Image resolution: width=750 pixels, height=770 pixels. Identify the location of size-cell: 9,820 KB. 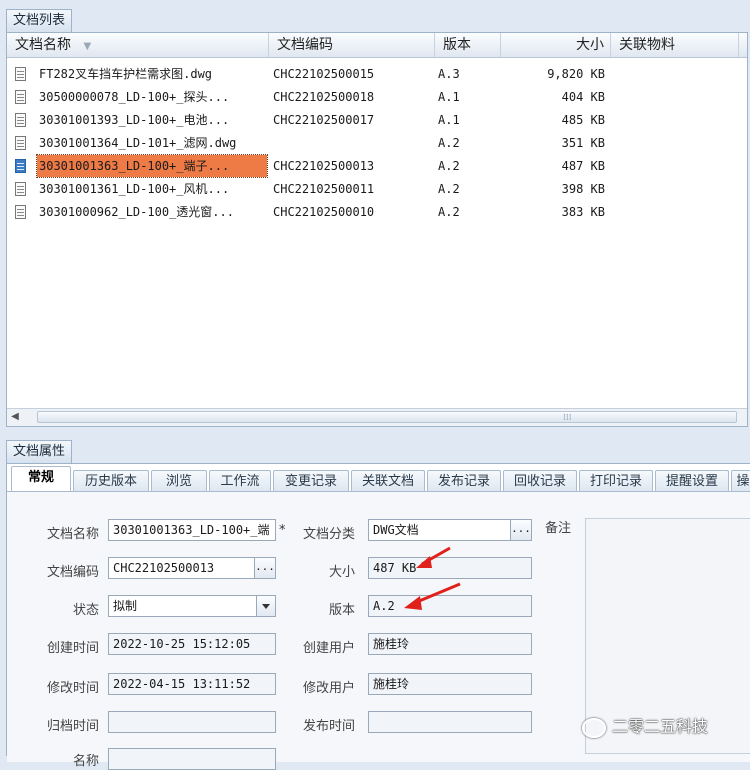
(576, 74).